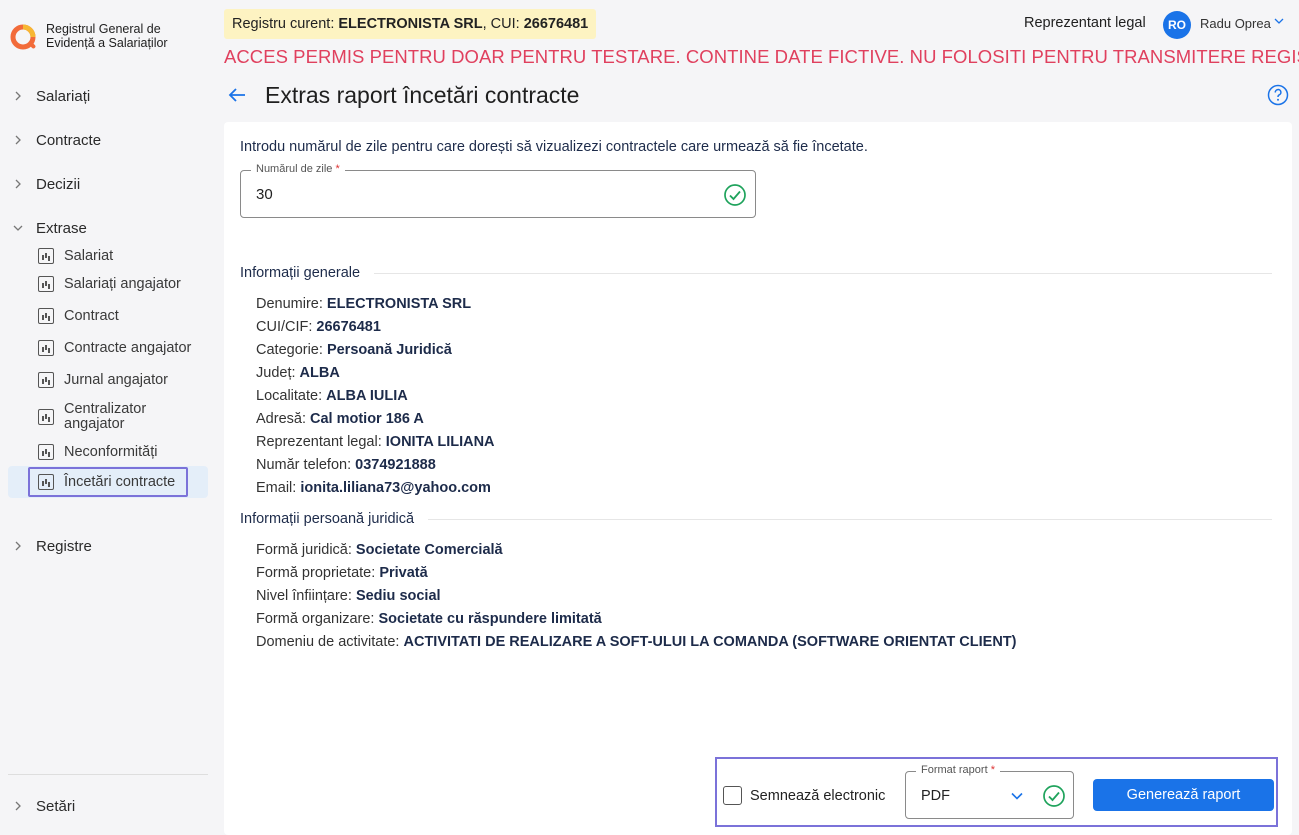 The image size is (1299, 835). What do you see at coordinates (348, 596) in the screenshot?
I see `info-row: Nivel înființare: Sediu social` at bounding box center [348, 596].